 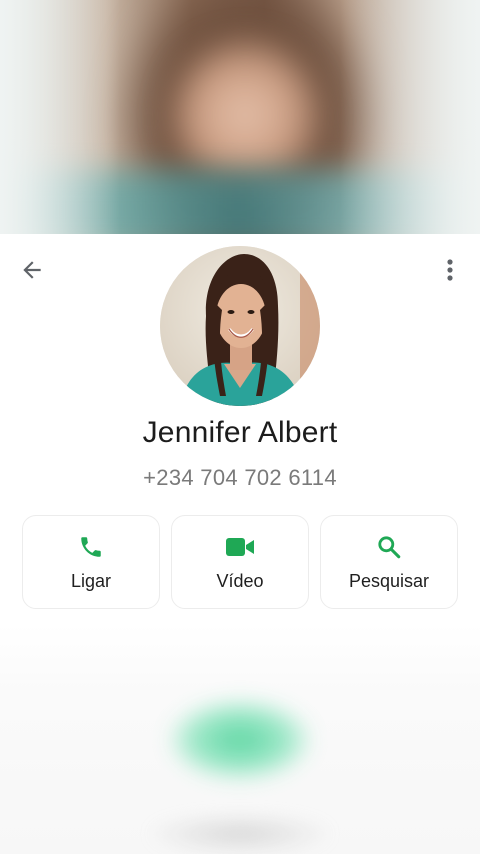 What do you see at coordinates (240, 547) in the screenshot?
I see `video-camera-icon` at bounding box center [240, 547].